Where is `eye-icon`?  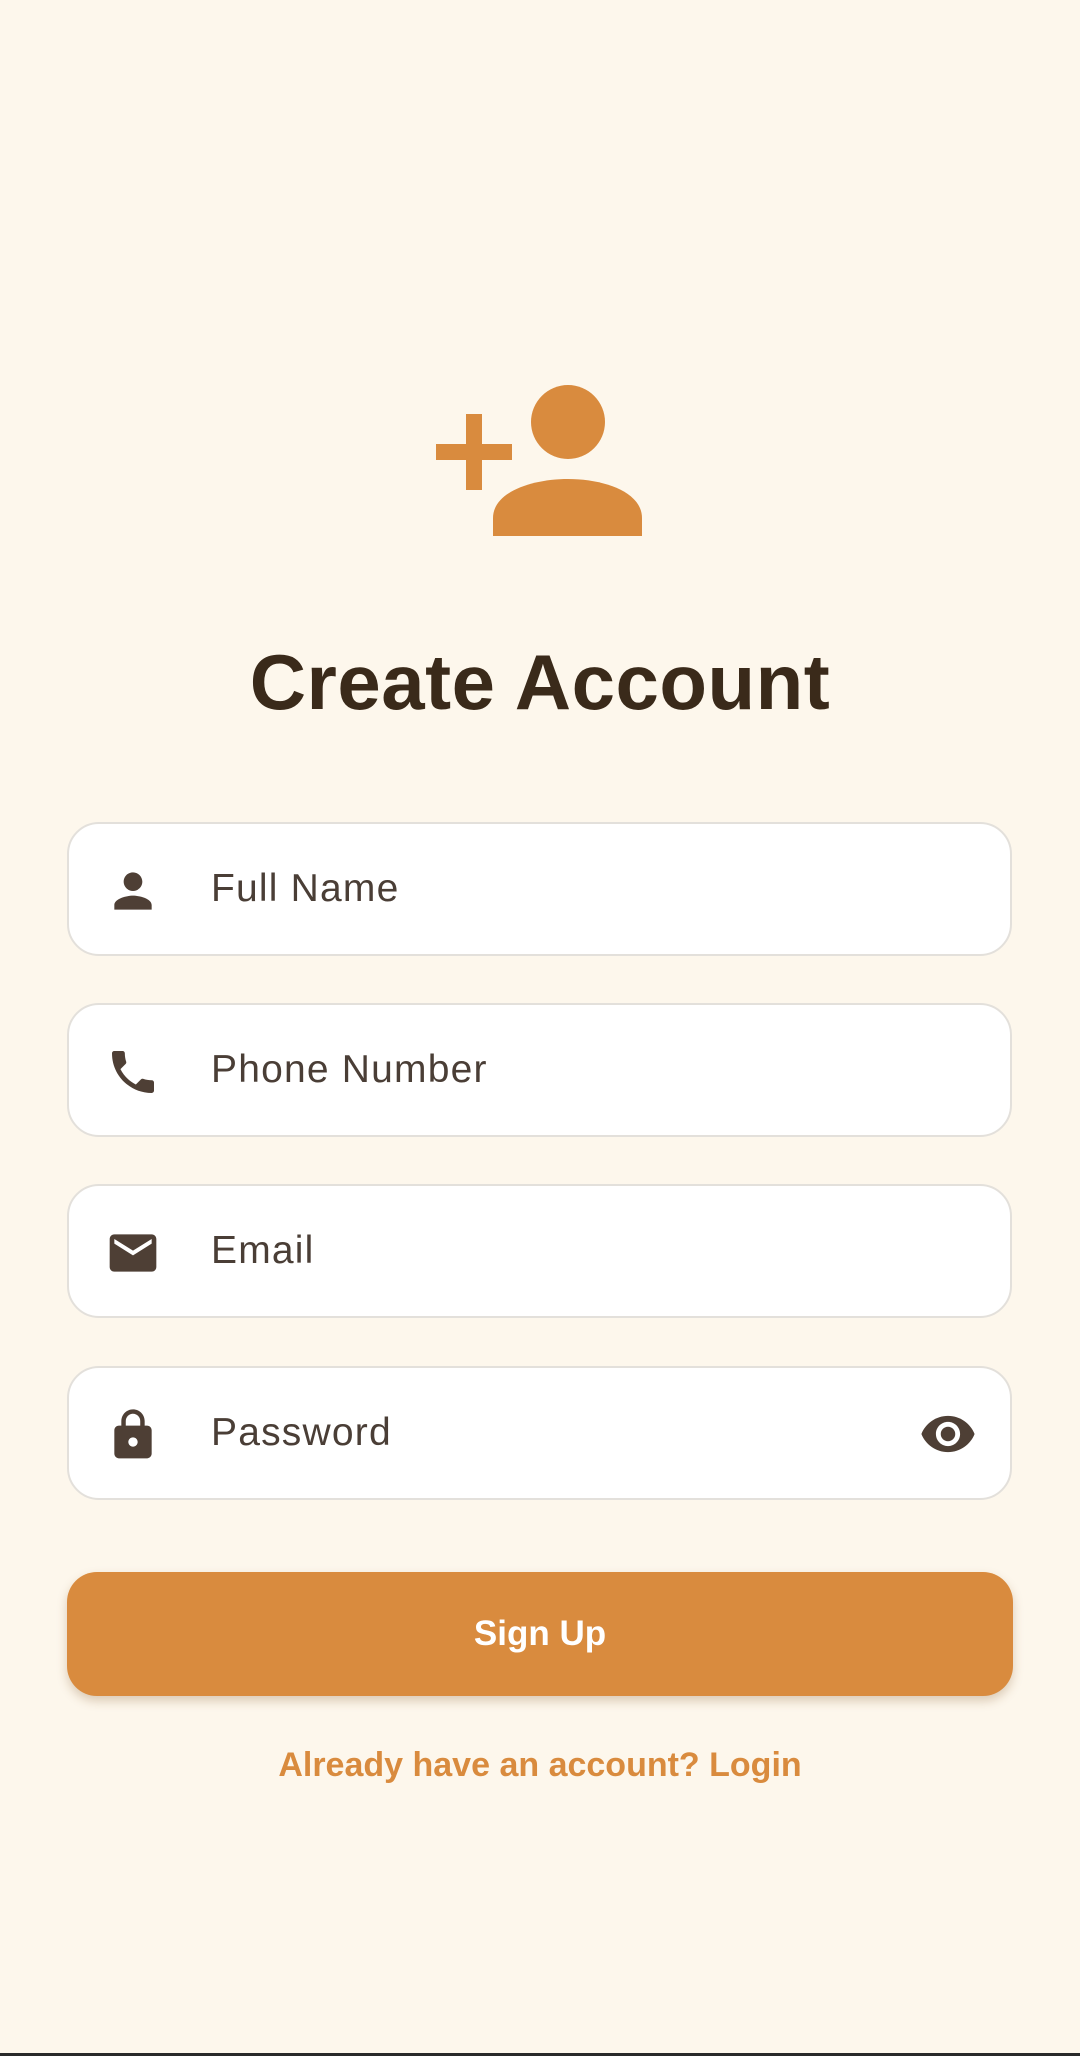 eye-icon is located at coordinates (948, 1434).